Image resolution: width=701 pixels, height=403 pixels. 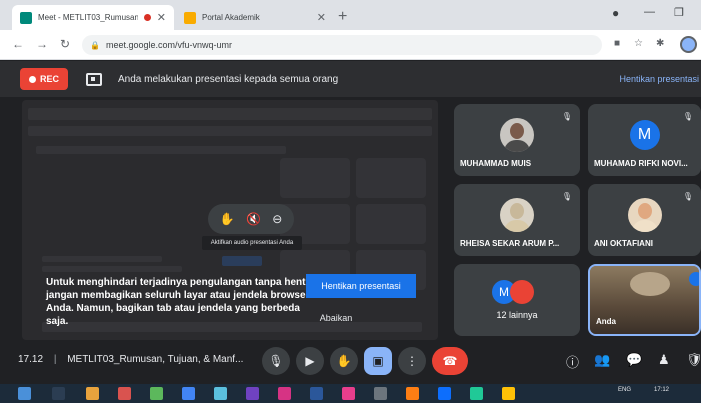 I want to click on hand-icon: ✋, so click(x=344, y=361).